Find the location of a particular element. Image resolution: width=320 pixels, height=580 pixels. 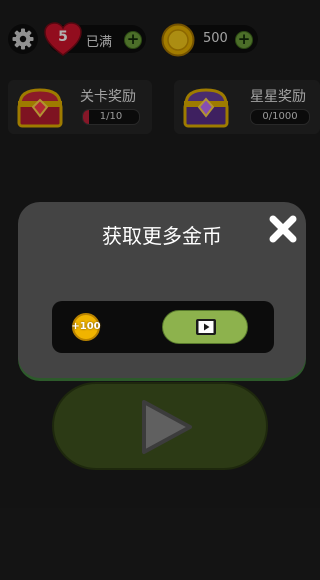

watch-video-button is located at coordinates (205, 327).